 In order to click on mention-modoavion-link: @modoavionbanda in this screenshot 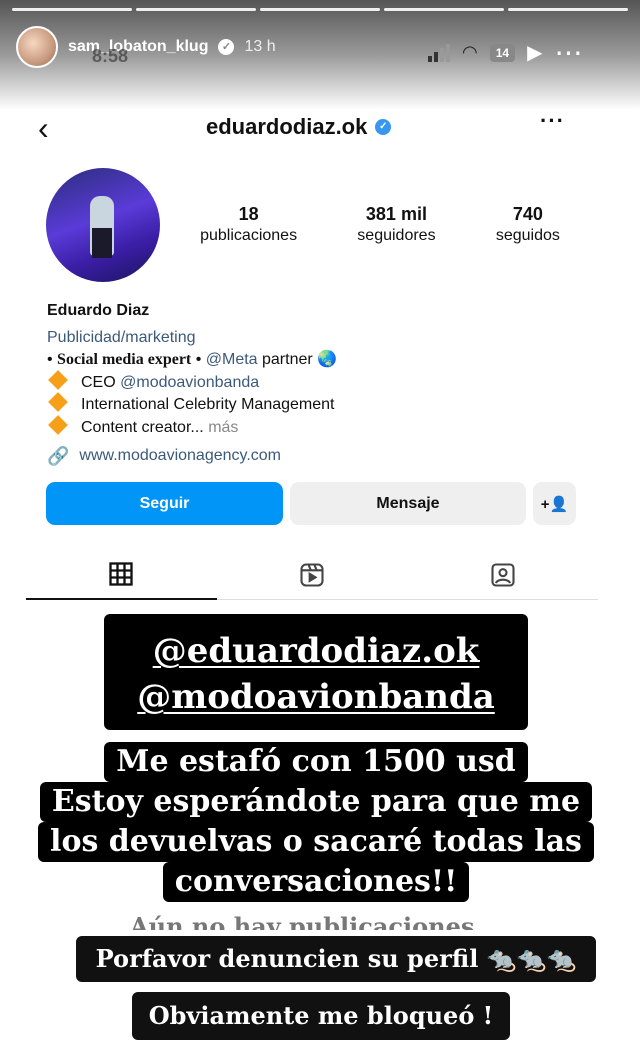, I will do `click(189, 382)`.